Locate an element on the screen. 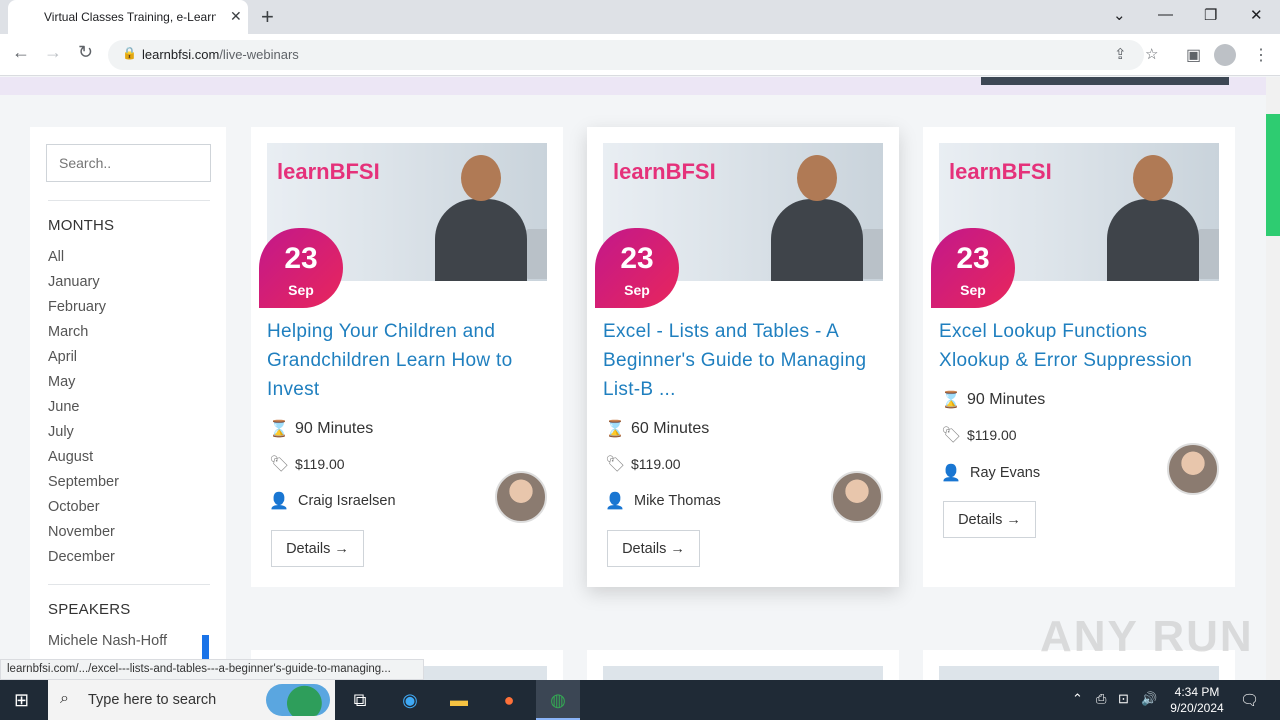 Image resolution: width=1280 pixels, height=720 pixels. search-input is located at coordinates (128, 163).